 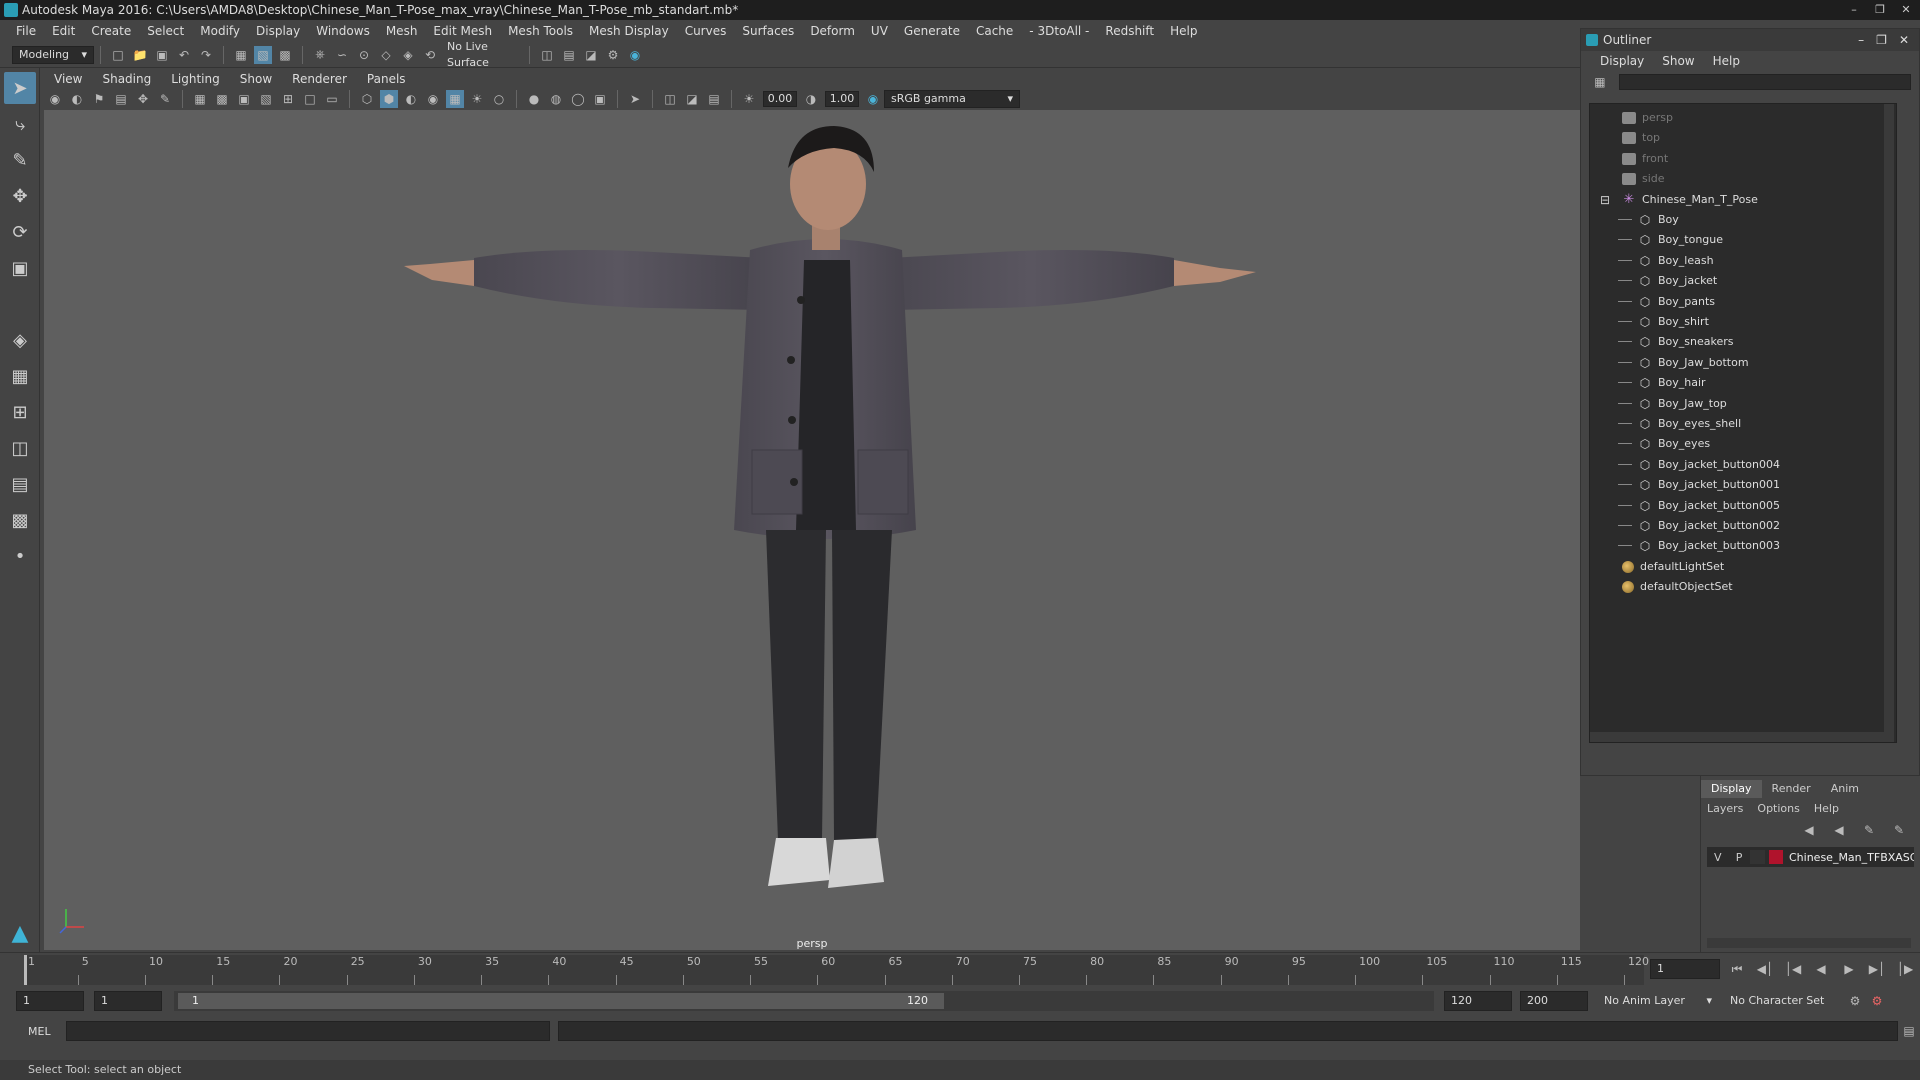 I want to click on menu-create: Create, so click(x=111, y=31).